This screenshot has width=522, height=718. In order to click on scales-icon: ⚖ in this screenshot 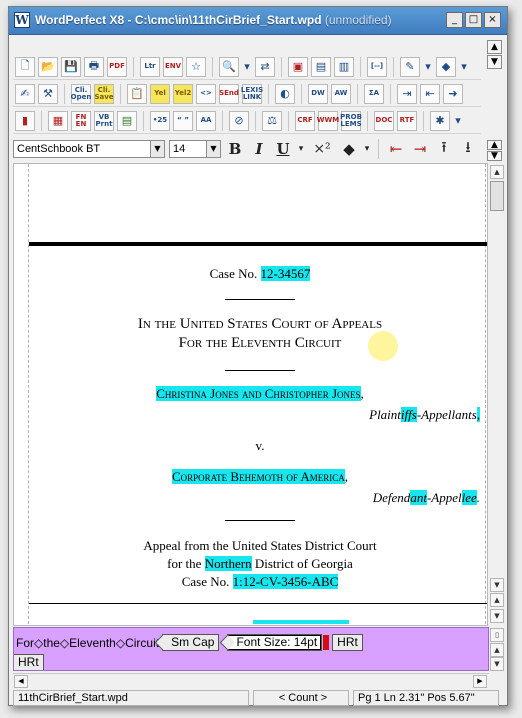, I will do `click(272, 120)`.